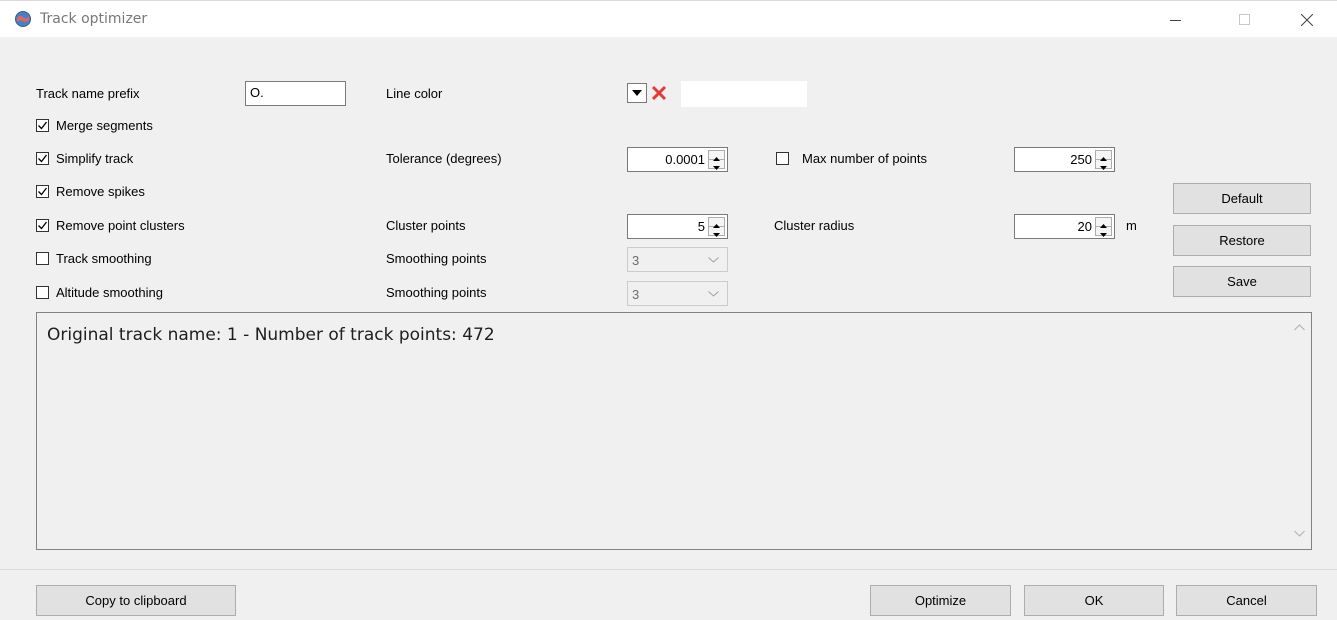  What do you see at coordinates (677, 293) in the screenshot?
I see `altitude-smoothing-points-select: 3` at bounding box center [677, 293].